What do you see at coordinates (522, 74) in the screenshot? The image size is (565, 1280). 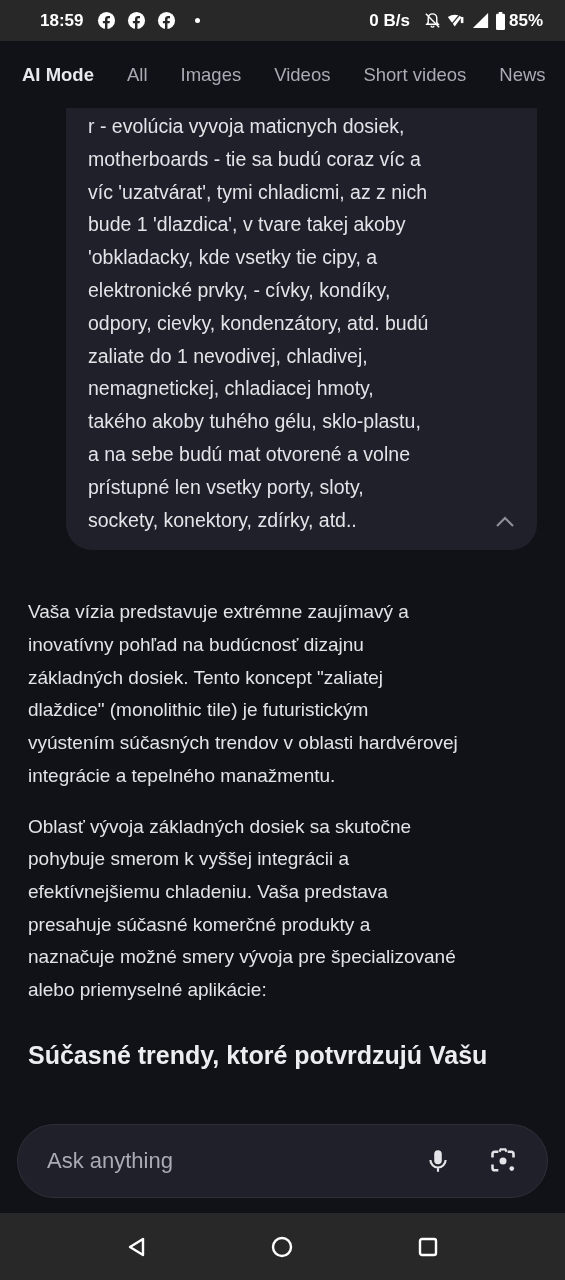 I see `tab: News` at bounding box center [522, 74].